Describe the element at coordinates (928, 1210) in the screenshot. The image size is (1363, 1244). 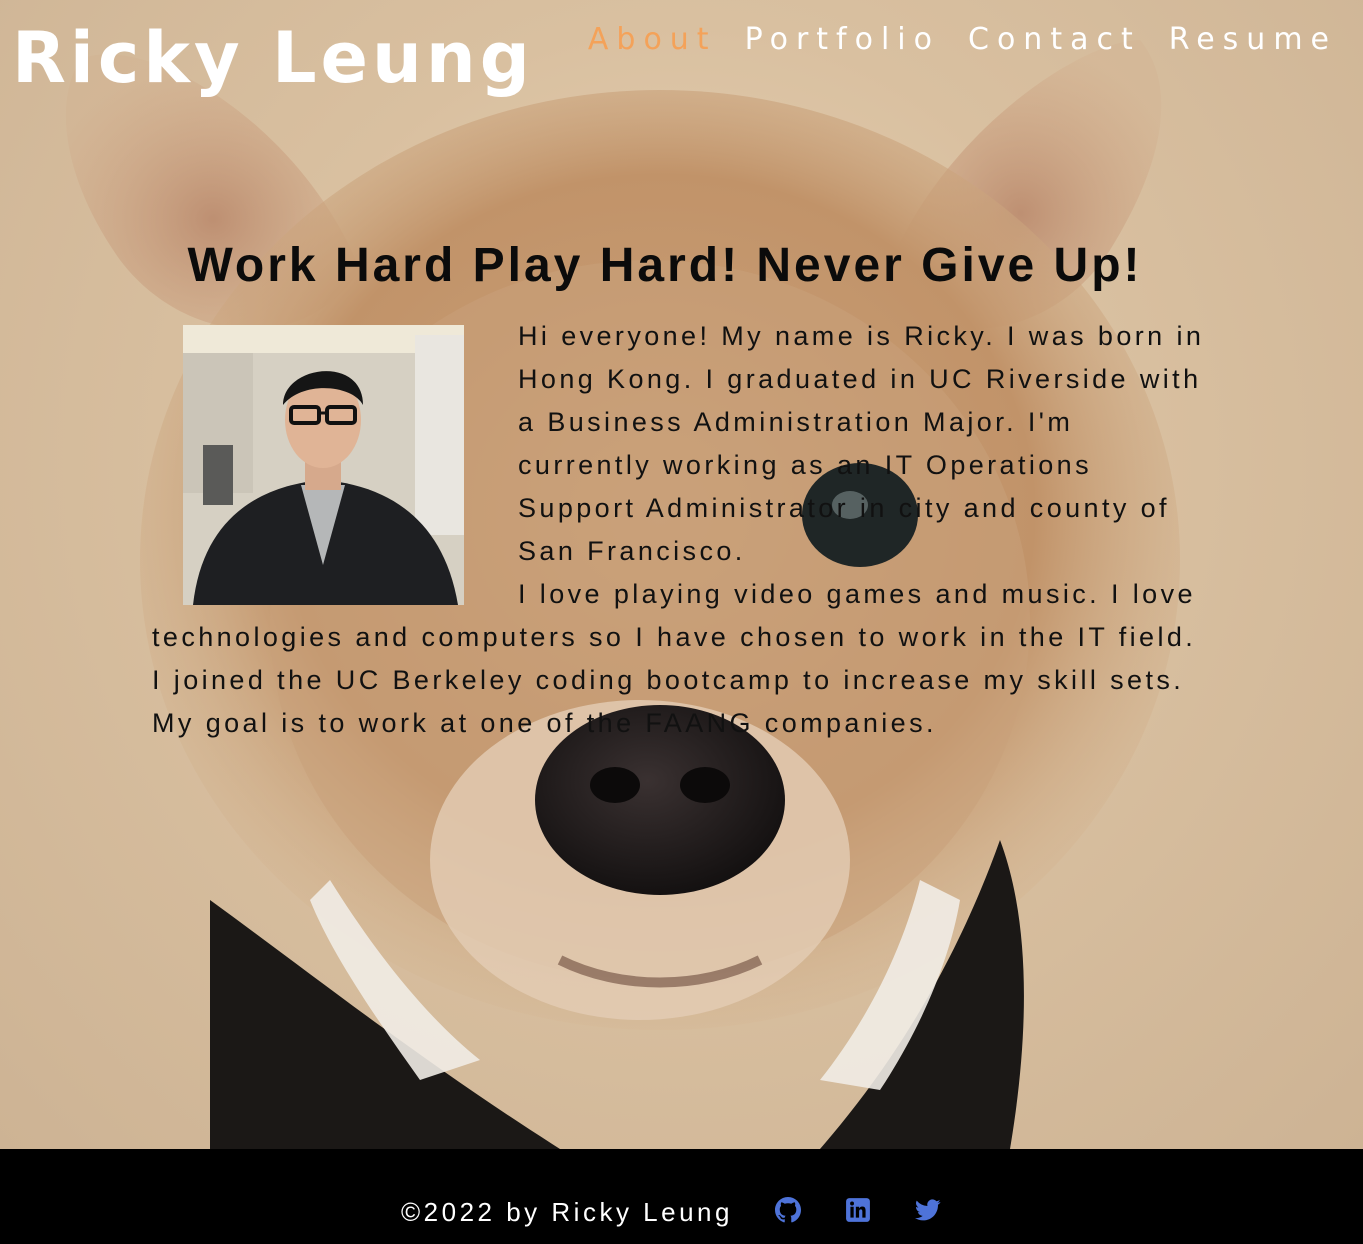
I see `twitter-icon` at that location.